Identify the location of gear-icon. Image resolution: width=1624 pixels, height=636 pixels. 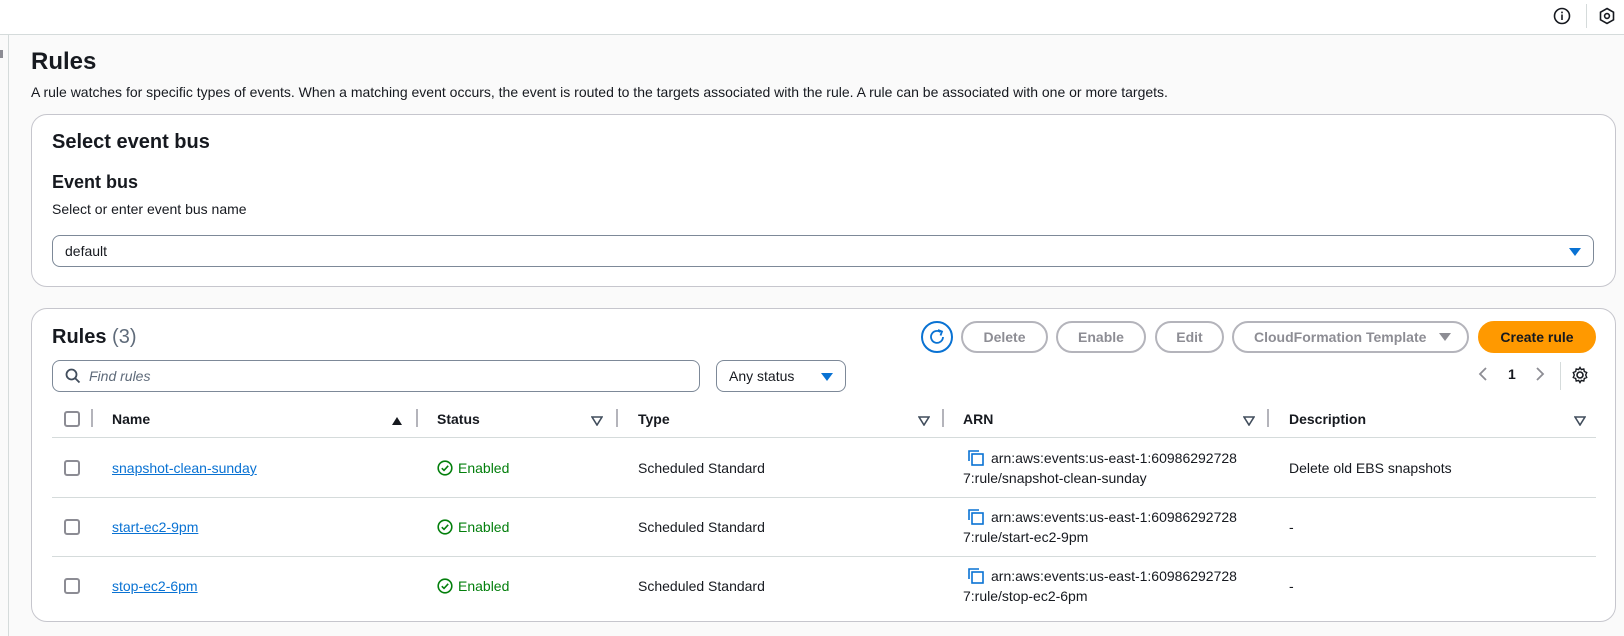
(1580, 376).